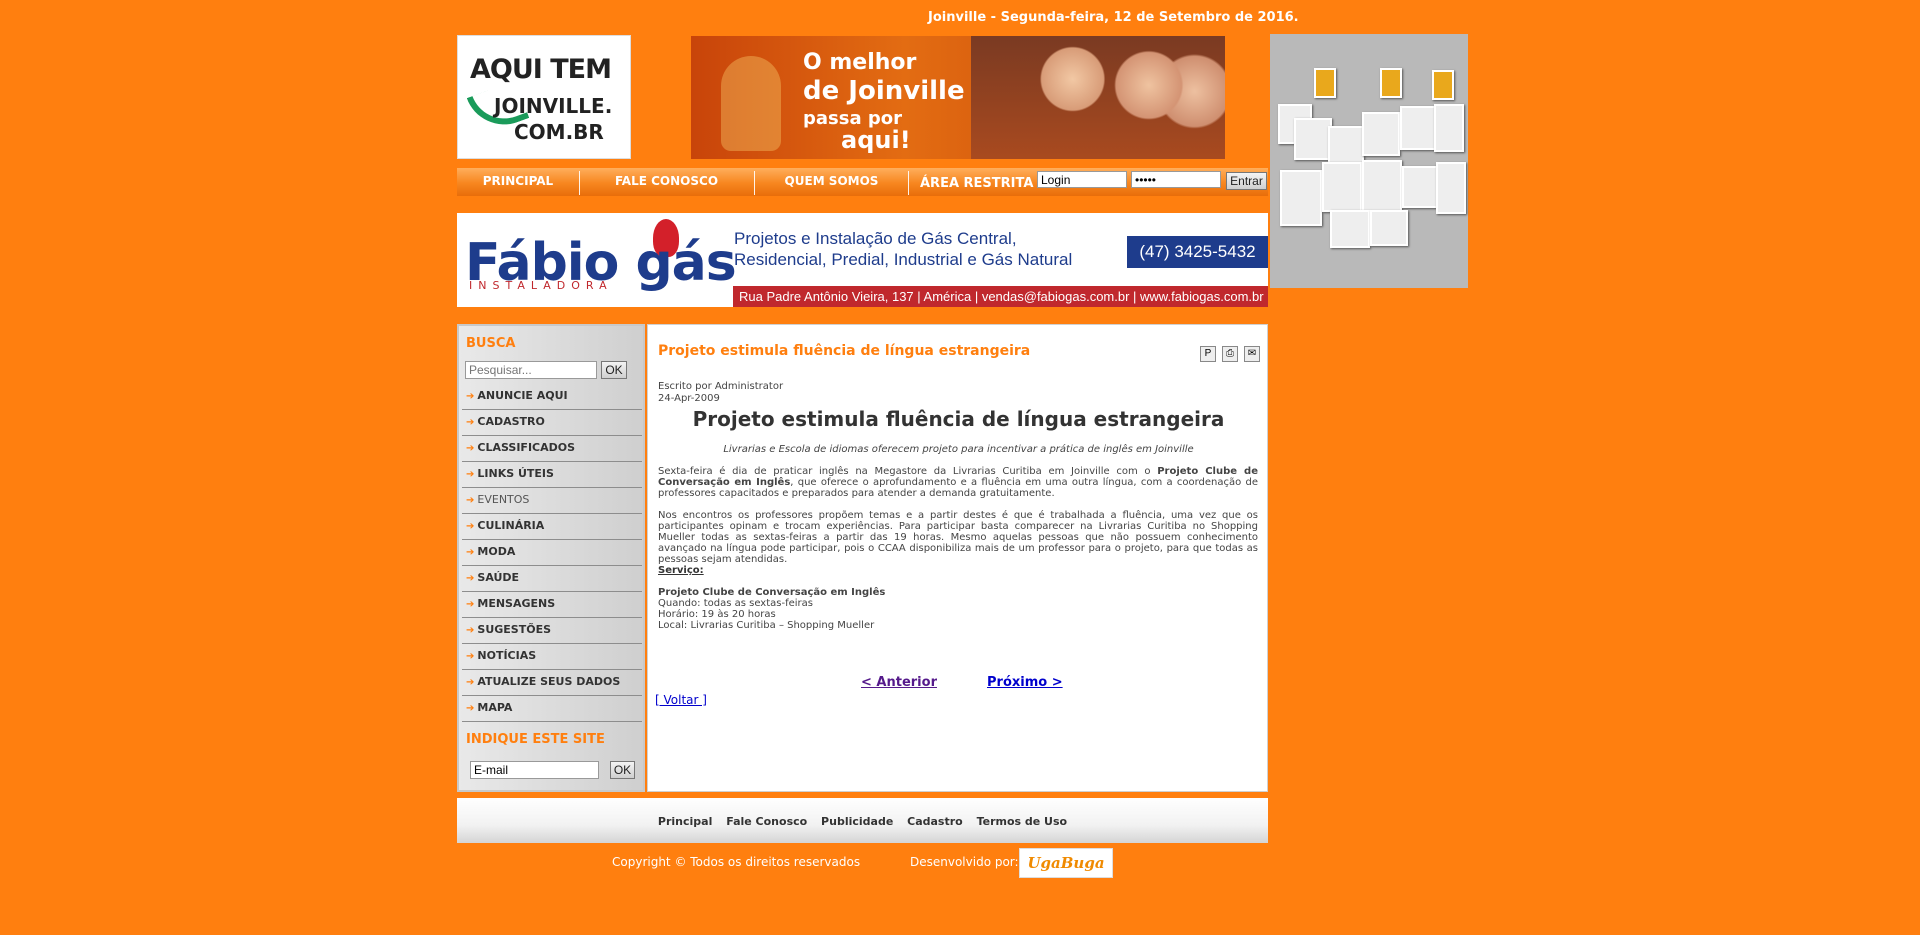 The width and height of the screenshot is (1920, 935). What do you see at coordinates (704, 263) in the screenshot?
I see `gas-brand-part2: ás` at bounding box center [704, 263].